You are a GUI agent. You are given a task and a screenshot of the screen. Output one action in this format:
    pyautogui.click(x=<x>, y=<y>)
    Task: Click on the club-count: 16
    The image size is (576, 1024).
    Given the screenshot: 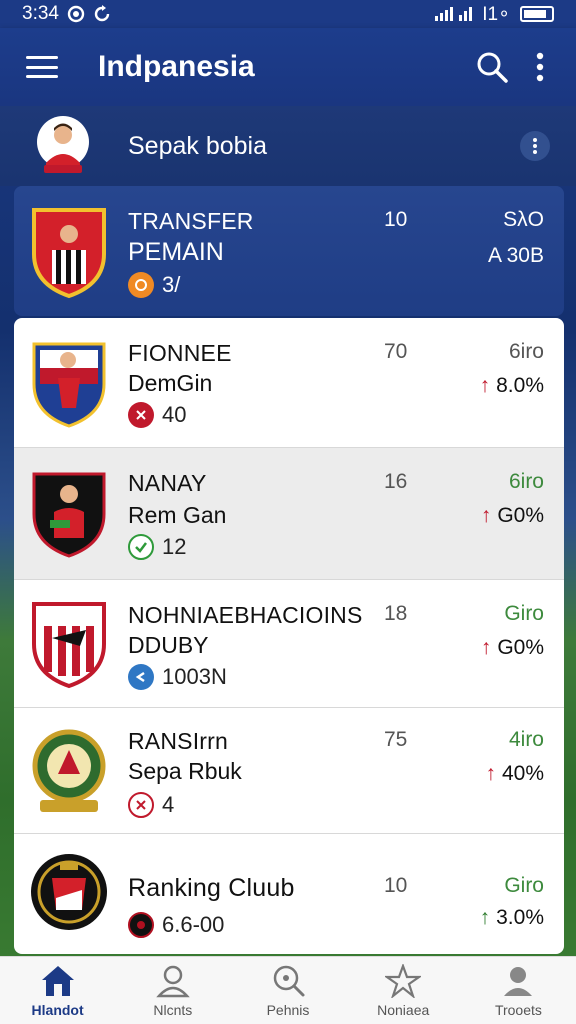 What is the action you would take?
    pyautogui.click(x=396, y=481)
    